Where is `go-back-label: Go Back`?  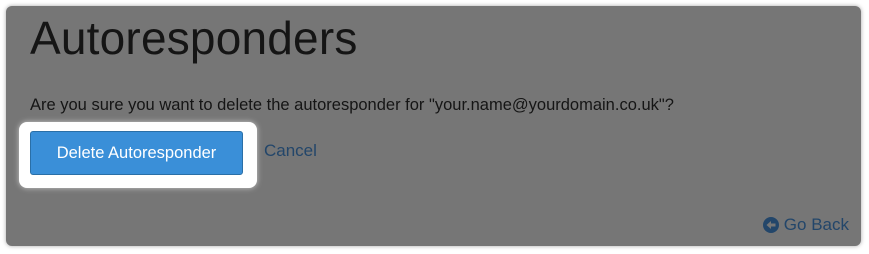
go-back-label: Go Back is located at coordinates (816, 224).